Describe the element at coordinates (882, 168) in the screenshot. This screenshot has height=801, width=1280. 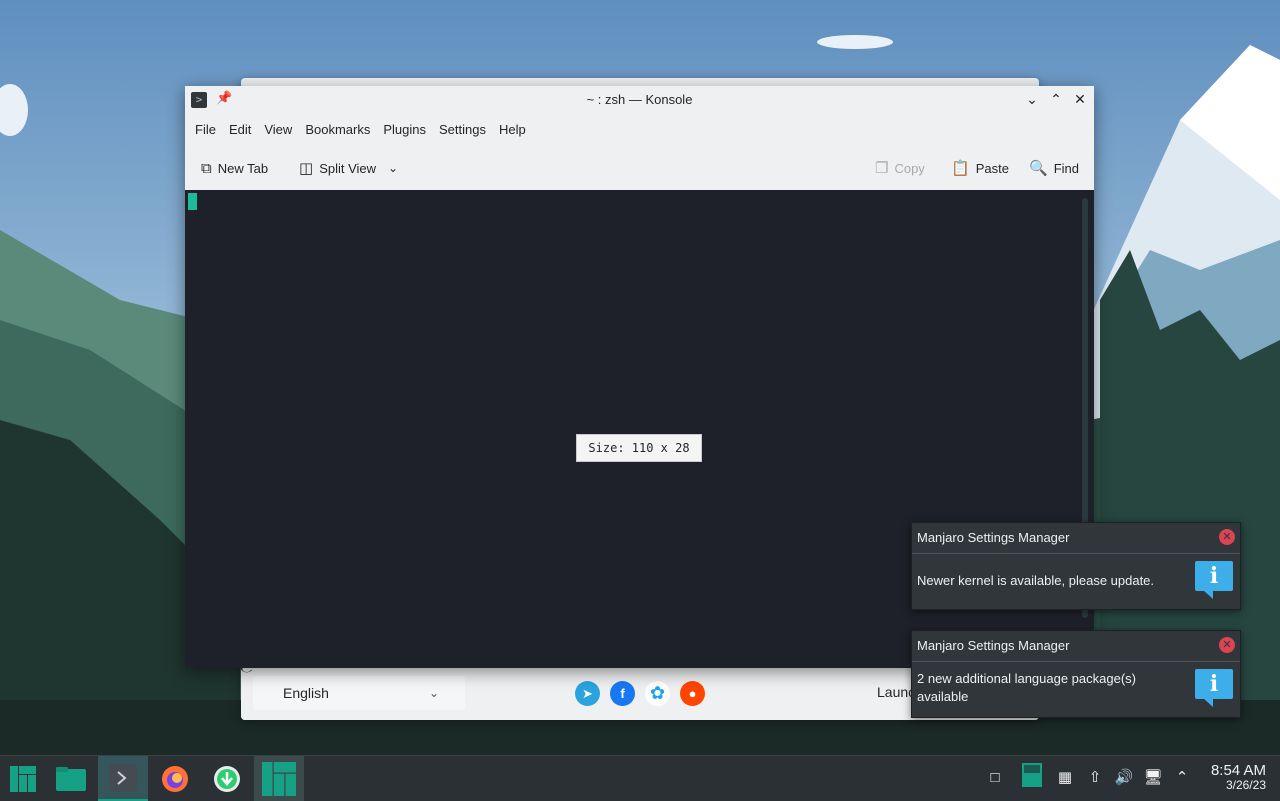
I see `copy-icon: ❐` at that location.